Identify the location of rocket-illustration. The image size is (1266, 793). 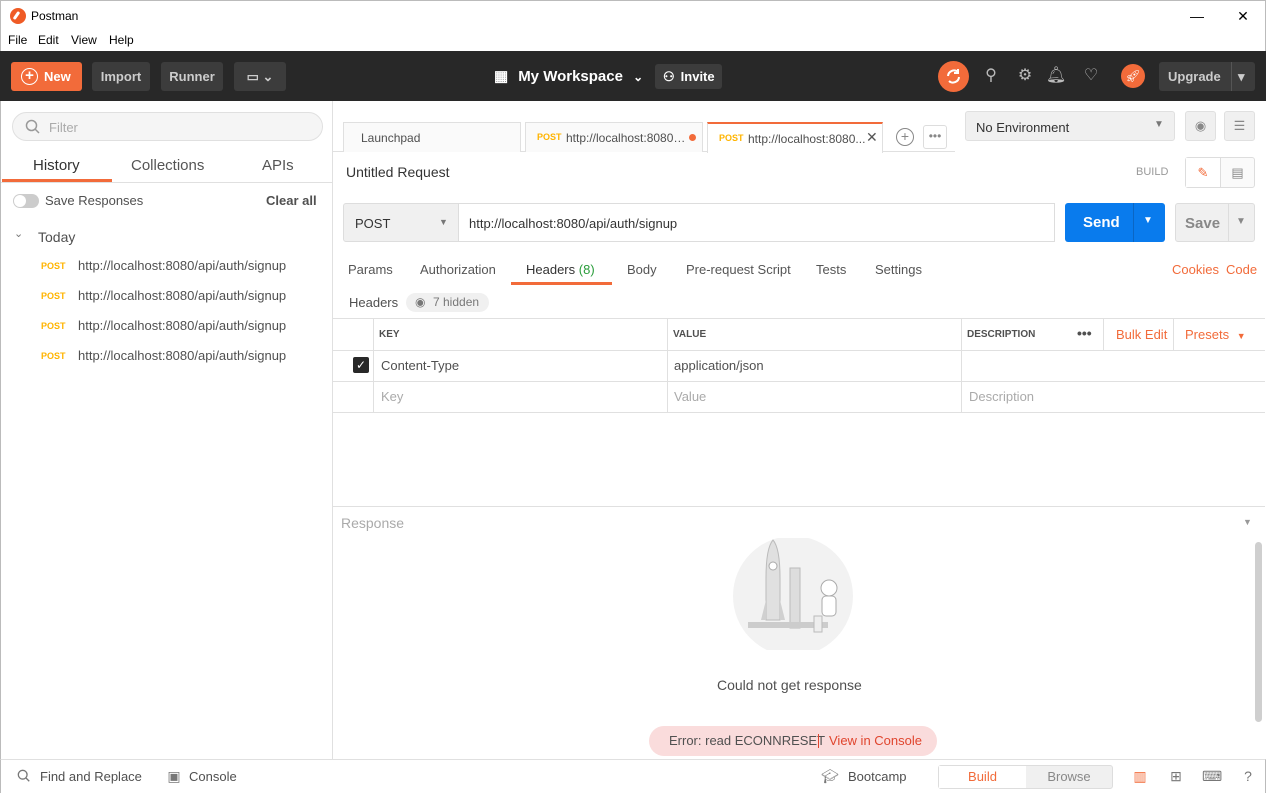
(793, 594).